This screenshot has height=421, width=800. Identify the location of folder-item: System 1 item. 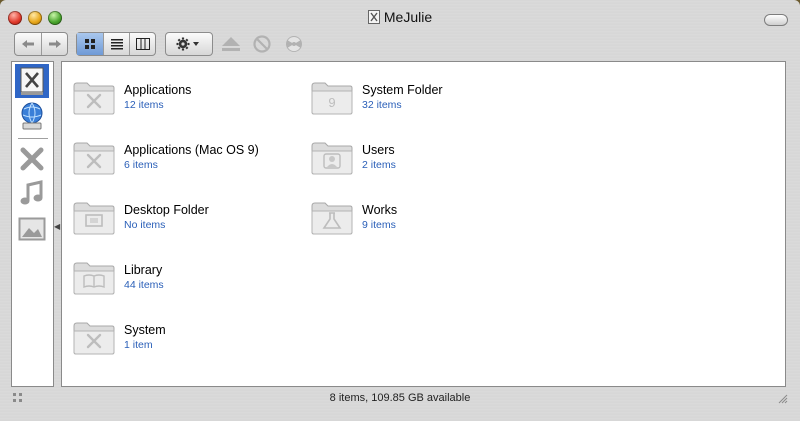
(187, 340).